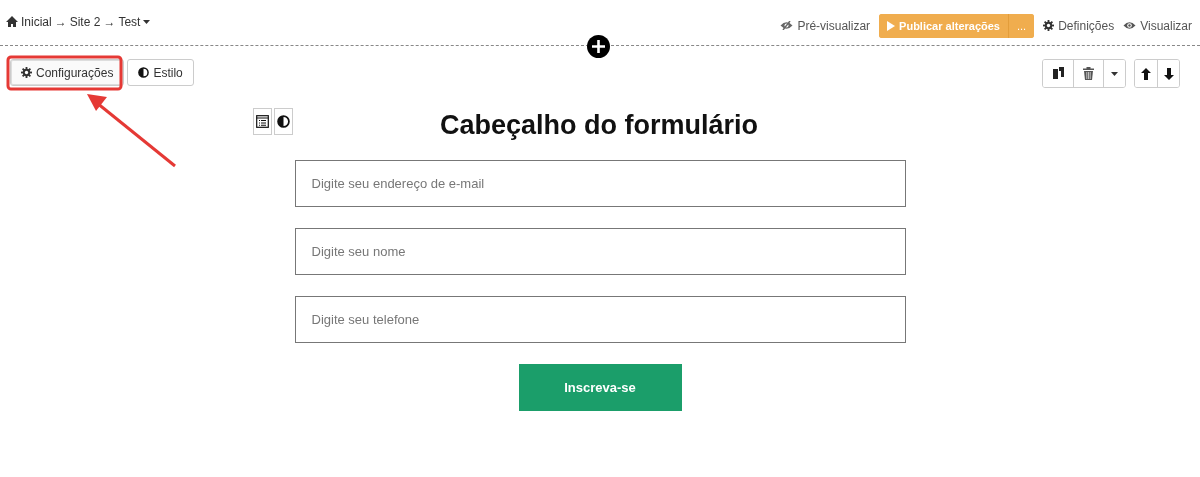  What do you see at coordinates (891, 25) in the screenshot?
I see `play-icon` at bounding box center [891, 25].